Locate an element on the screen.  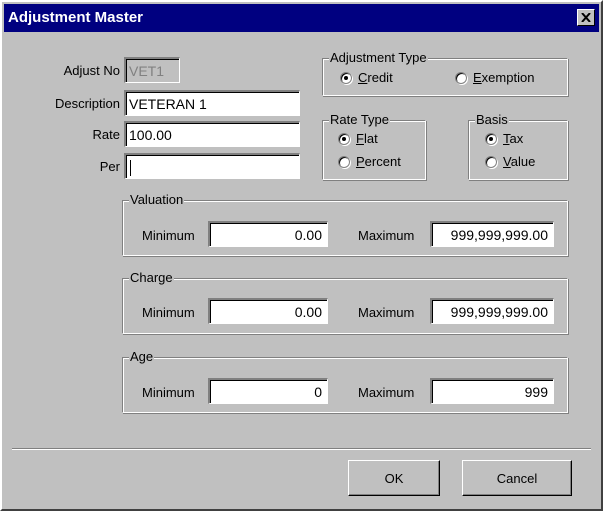
basis-title: Basis is located at coordinates (492, 119).